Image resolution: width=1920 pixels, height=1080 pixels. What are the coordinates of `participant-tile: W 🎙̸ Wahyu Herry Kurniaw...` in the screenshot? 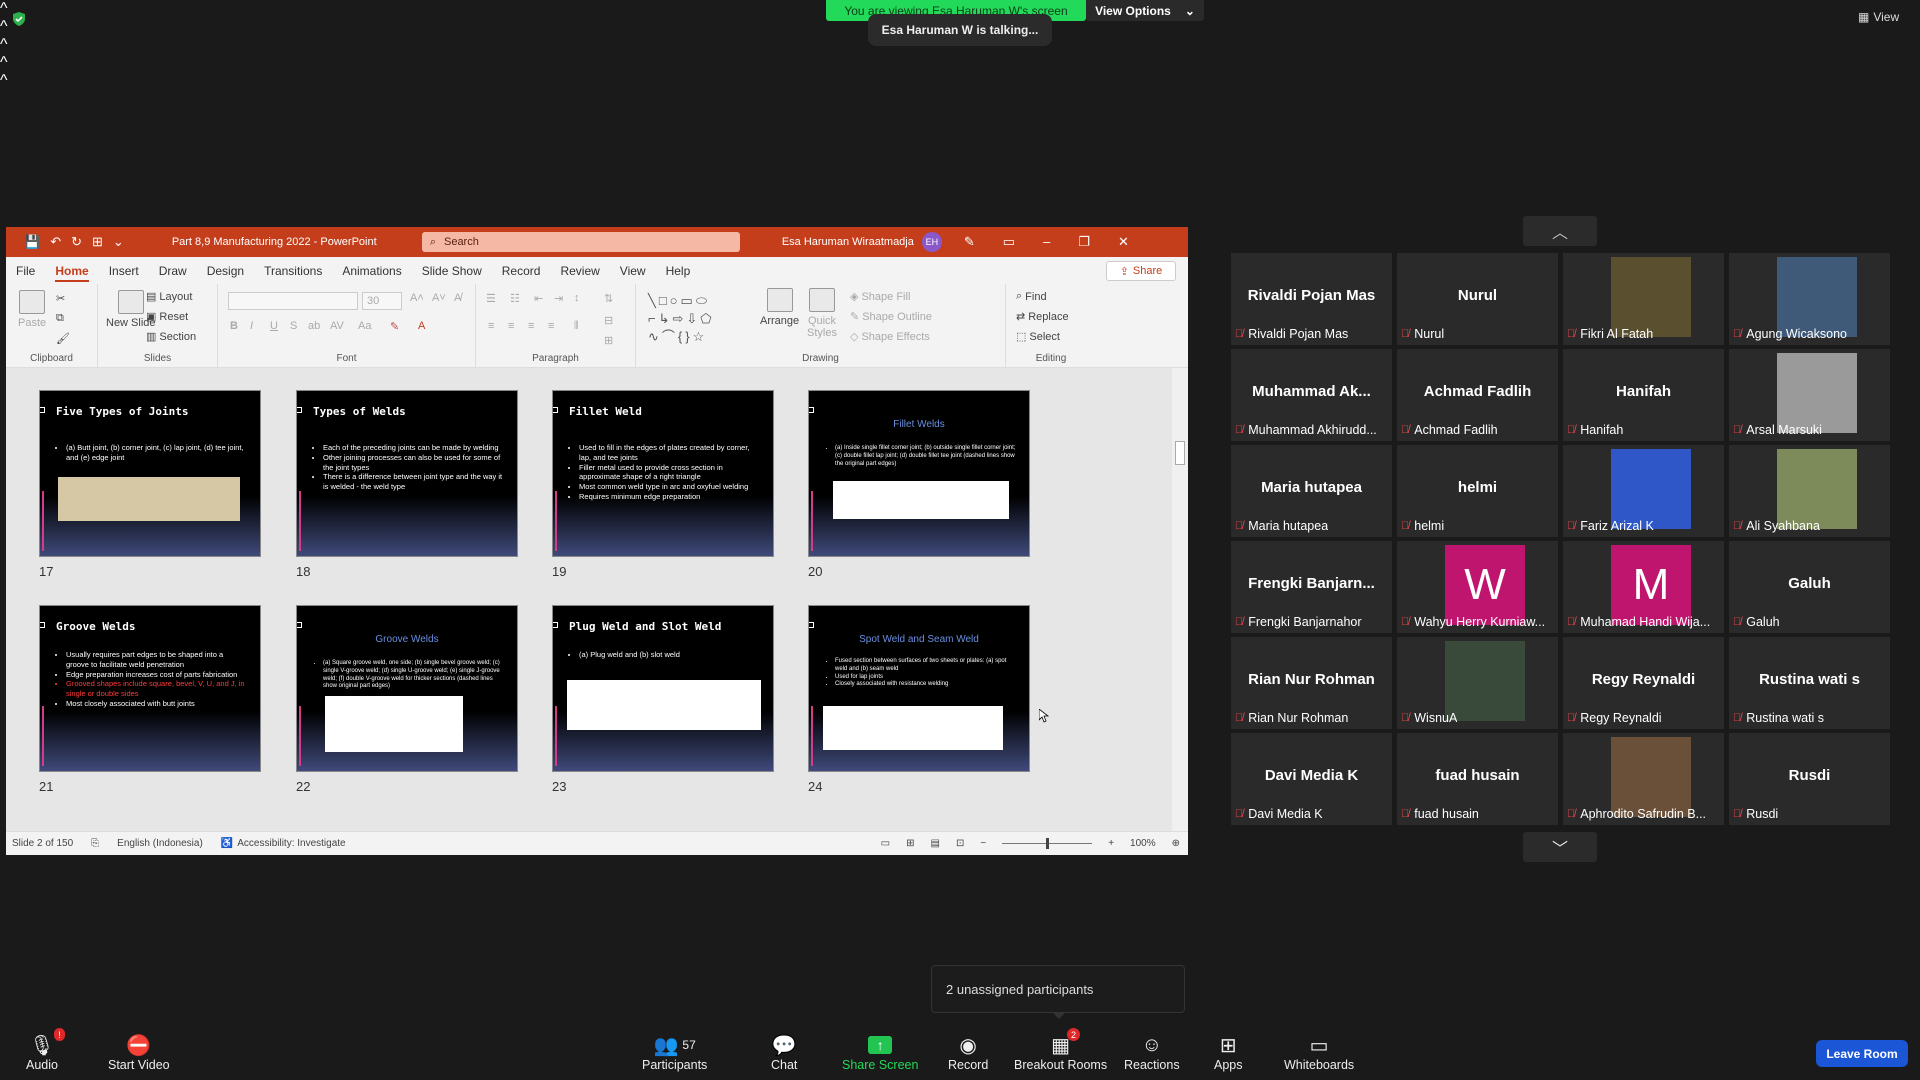 It's located at (1477, 587).